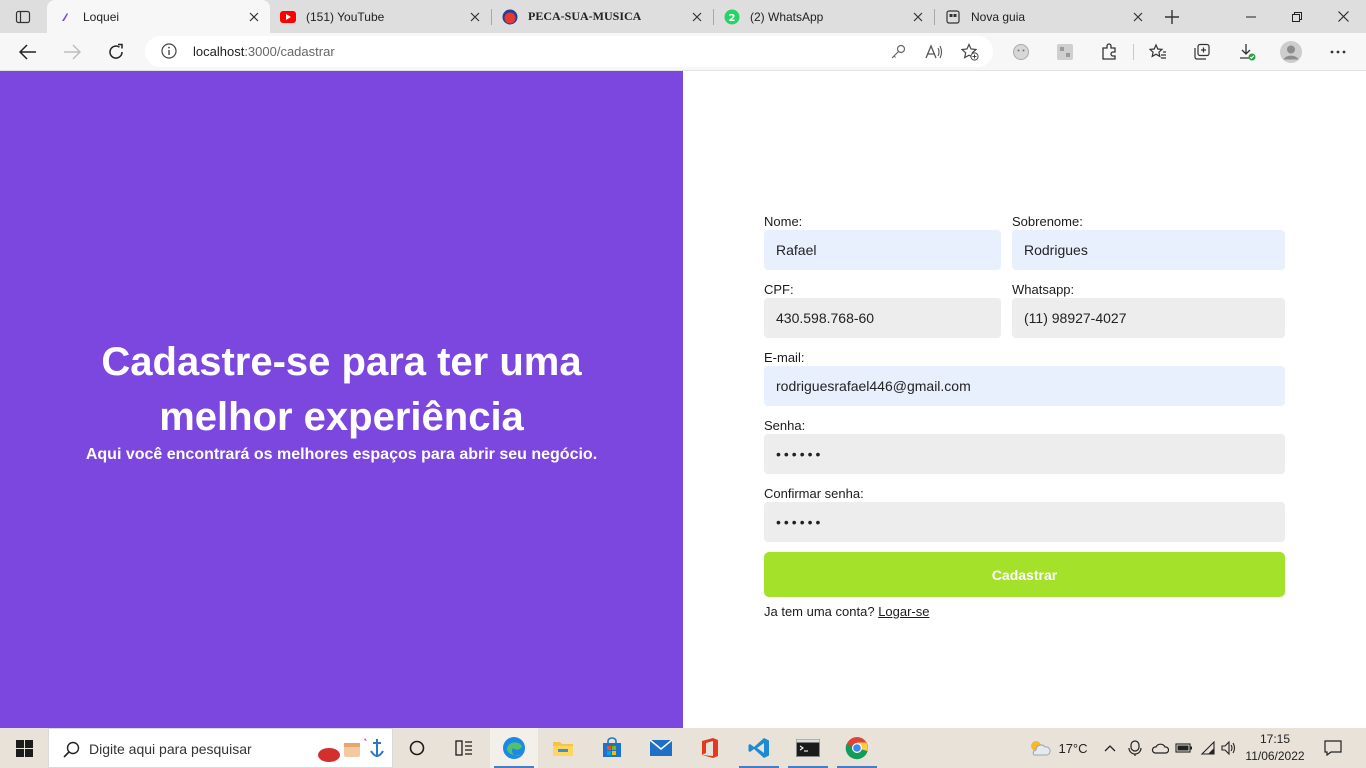 Image resolution: width=1366 pixels, height=768 pixels. What do you see at coordinates (1043, 289) in the screenshot?
I see `whatsapp-label: Whatsapp:` at bounding box center [1043, 289].